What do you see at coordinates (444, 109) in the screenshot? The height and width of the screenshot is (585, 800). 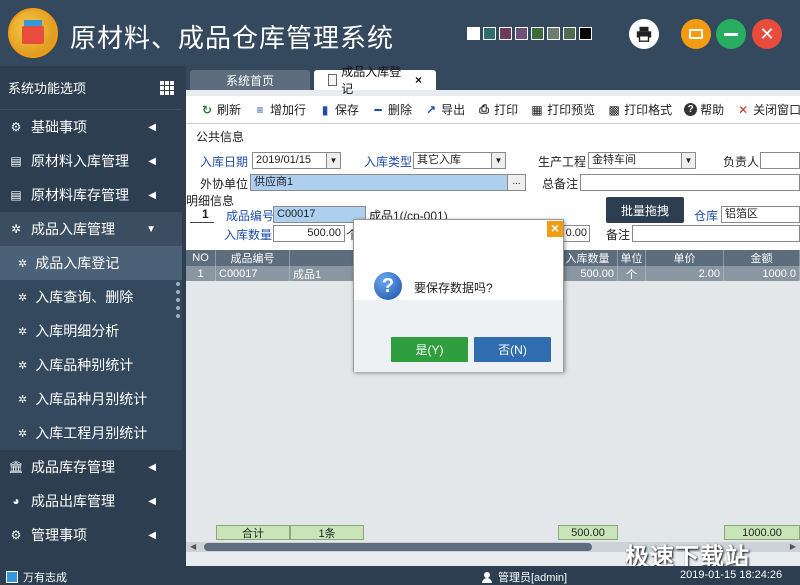 I see `export-button: ↗ 导出` at bounding box center [444, 109].